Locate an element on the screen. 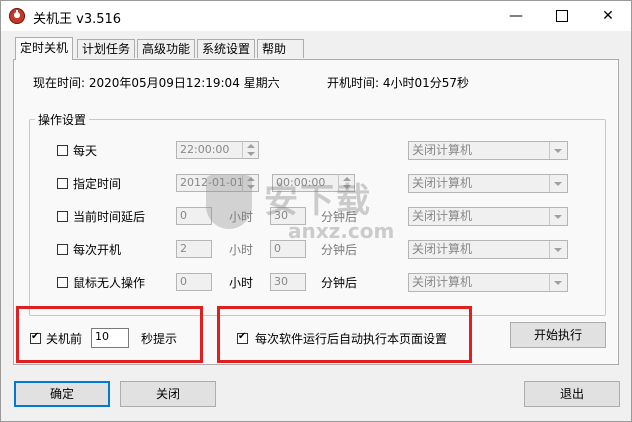 This screenshot has height=422, width=632. daily-checkbox is located at coordinates (62, 150).